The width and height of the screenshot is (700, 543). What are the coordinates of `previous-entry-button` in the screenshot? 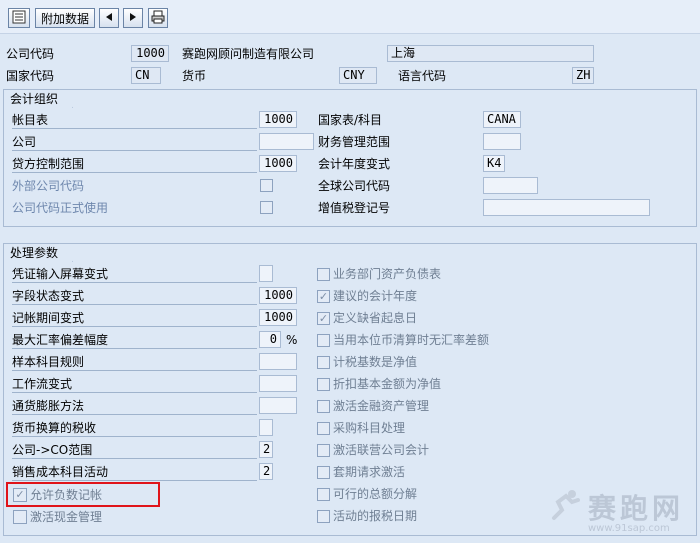 It's located at (109, 18).